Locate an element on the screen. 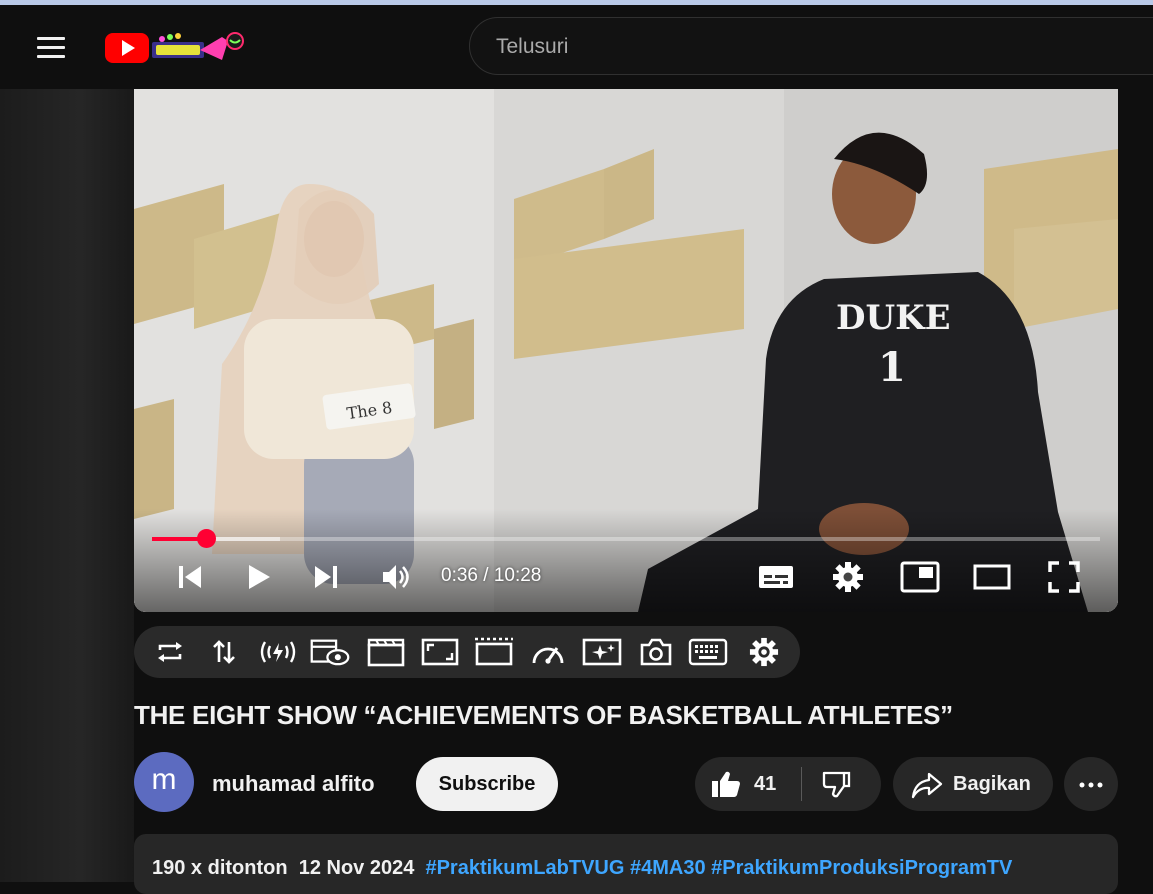  speed-button is located at coordinates (548, 652).